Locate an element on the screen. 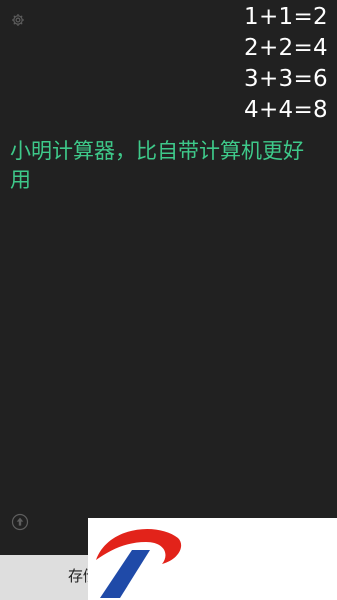 This screenshot has height=600, width=337. gear-icon is located at coordinates (18, 20).